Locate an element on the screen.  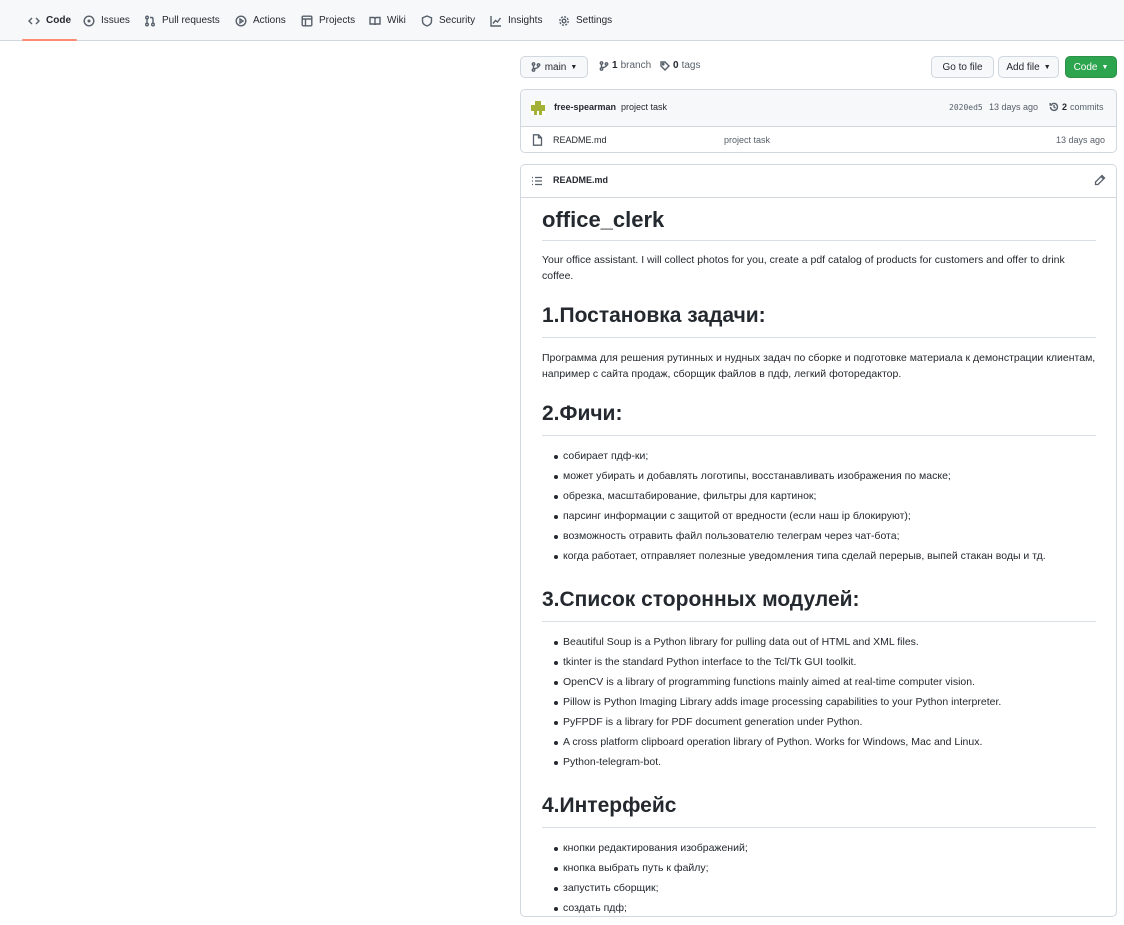
play-icon is located at coordinates (241, 20).